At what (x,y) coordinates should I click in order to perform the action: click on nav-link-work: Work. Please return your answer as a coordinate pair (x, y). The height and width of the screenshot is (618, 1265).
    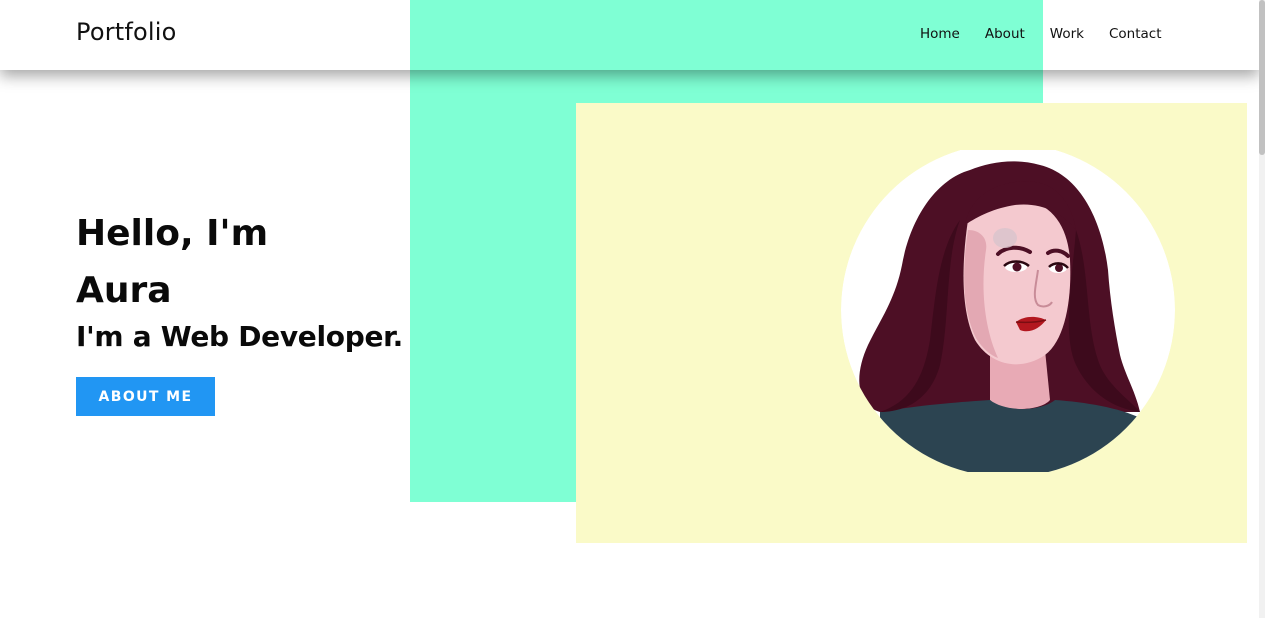
    Looking at the image, I should click on (1067, 34).